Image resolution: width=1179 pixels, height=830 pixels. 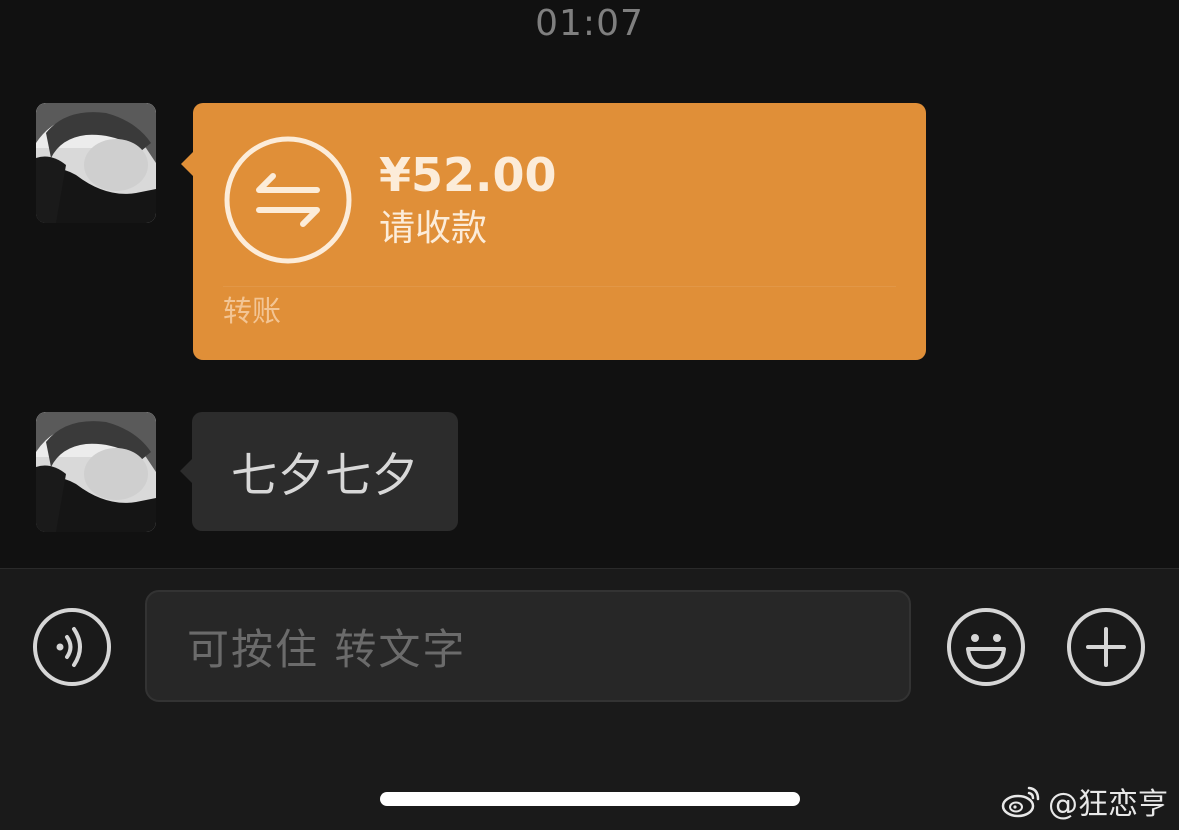 I want to click on home-indicator, so click(x=590, y=799).